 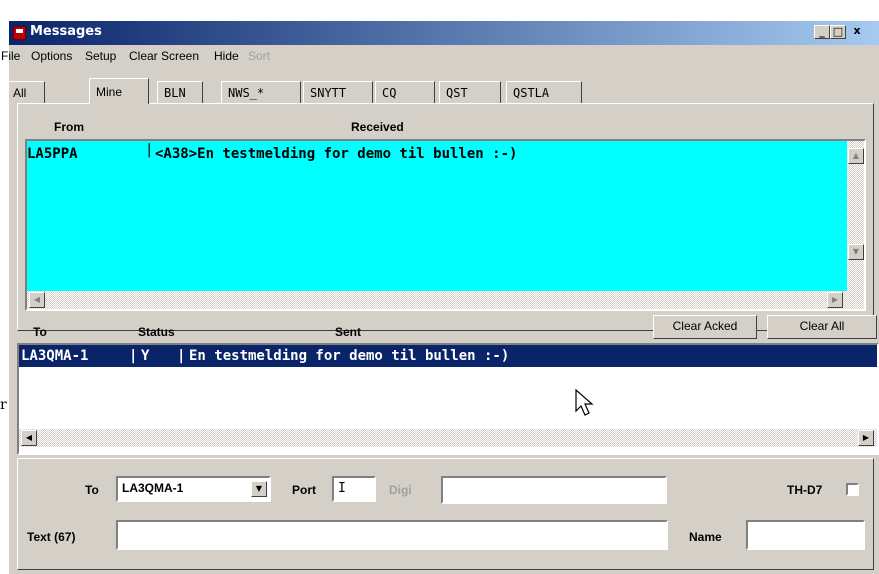 I want to click on port-value: I, so click(x=342, y=488).